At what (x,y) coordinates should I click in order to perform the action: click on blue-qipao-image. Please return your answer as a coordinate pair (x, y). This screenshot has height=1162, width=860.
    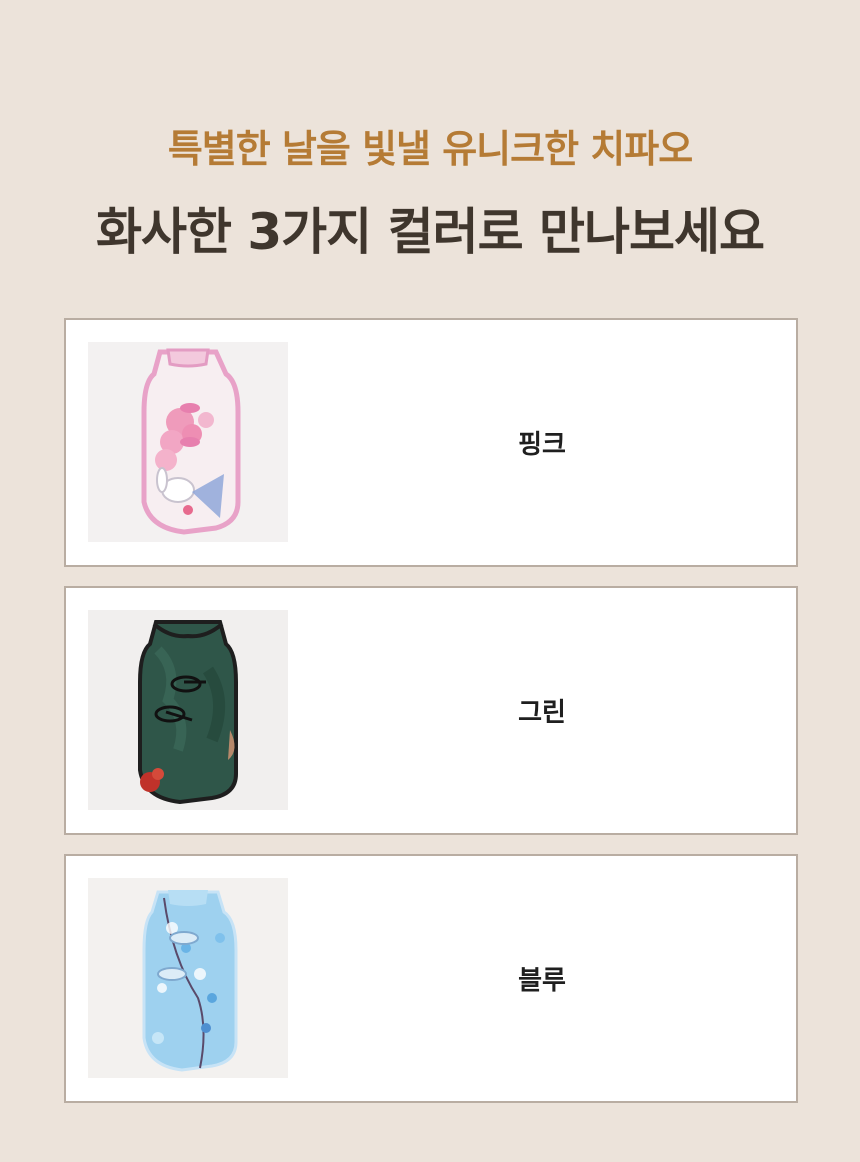
    Looking at the image, I should click on (188, 978).